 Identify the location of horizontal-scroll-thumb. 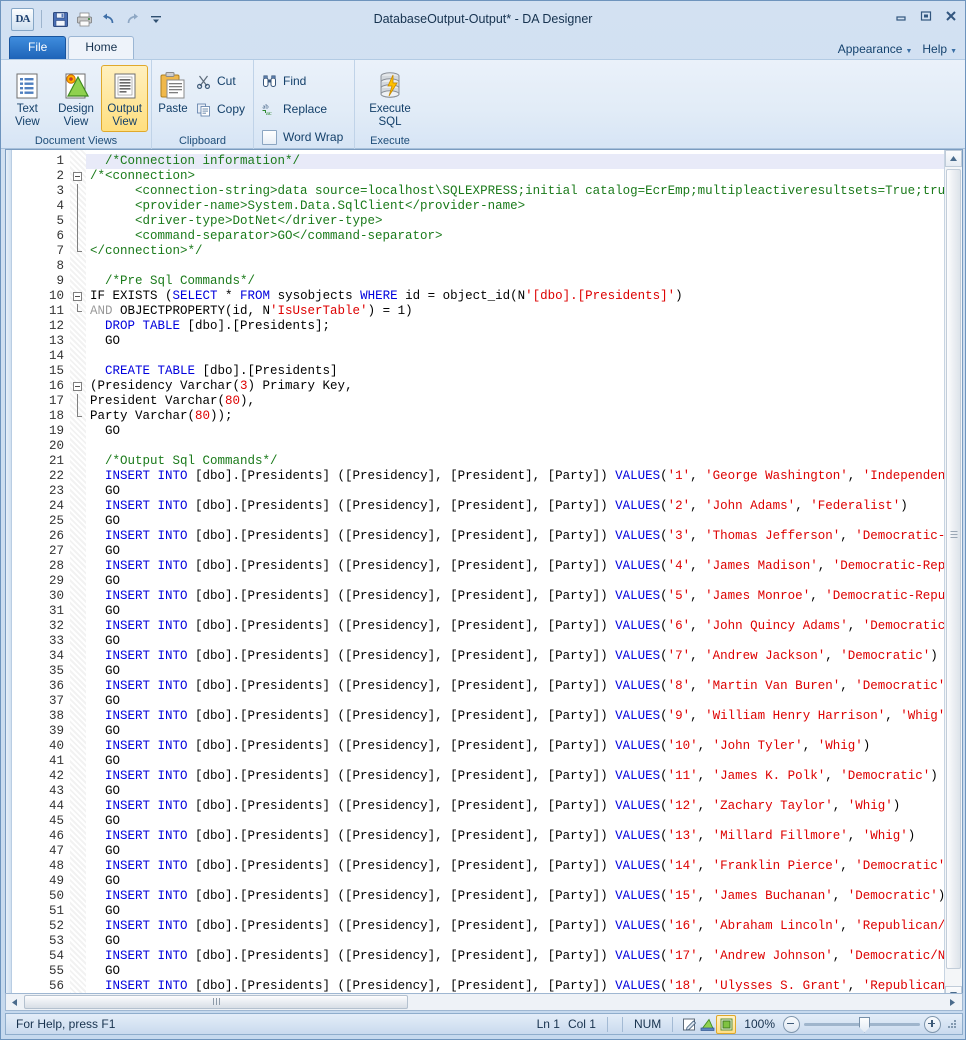
(216, 1002).